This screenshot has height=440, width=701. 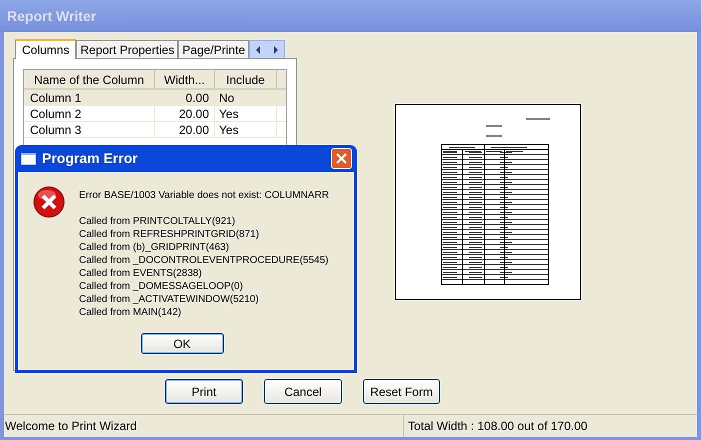 What do you see at coordinates (169, 234) in the screenshot?
I see `stack-trace-line: Called from REFRESHPRINTGRID(871)` at bounding box center [169, 234].